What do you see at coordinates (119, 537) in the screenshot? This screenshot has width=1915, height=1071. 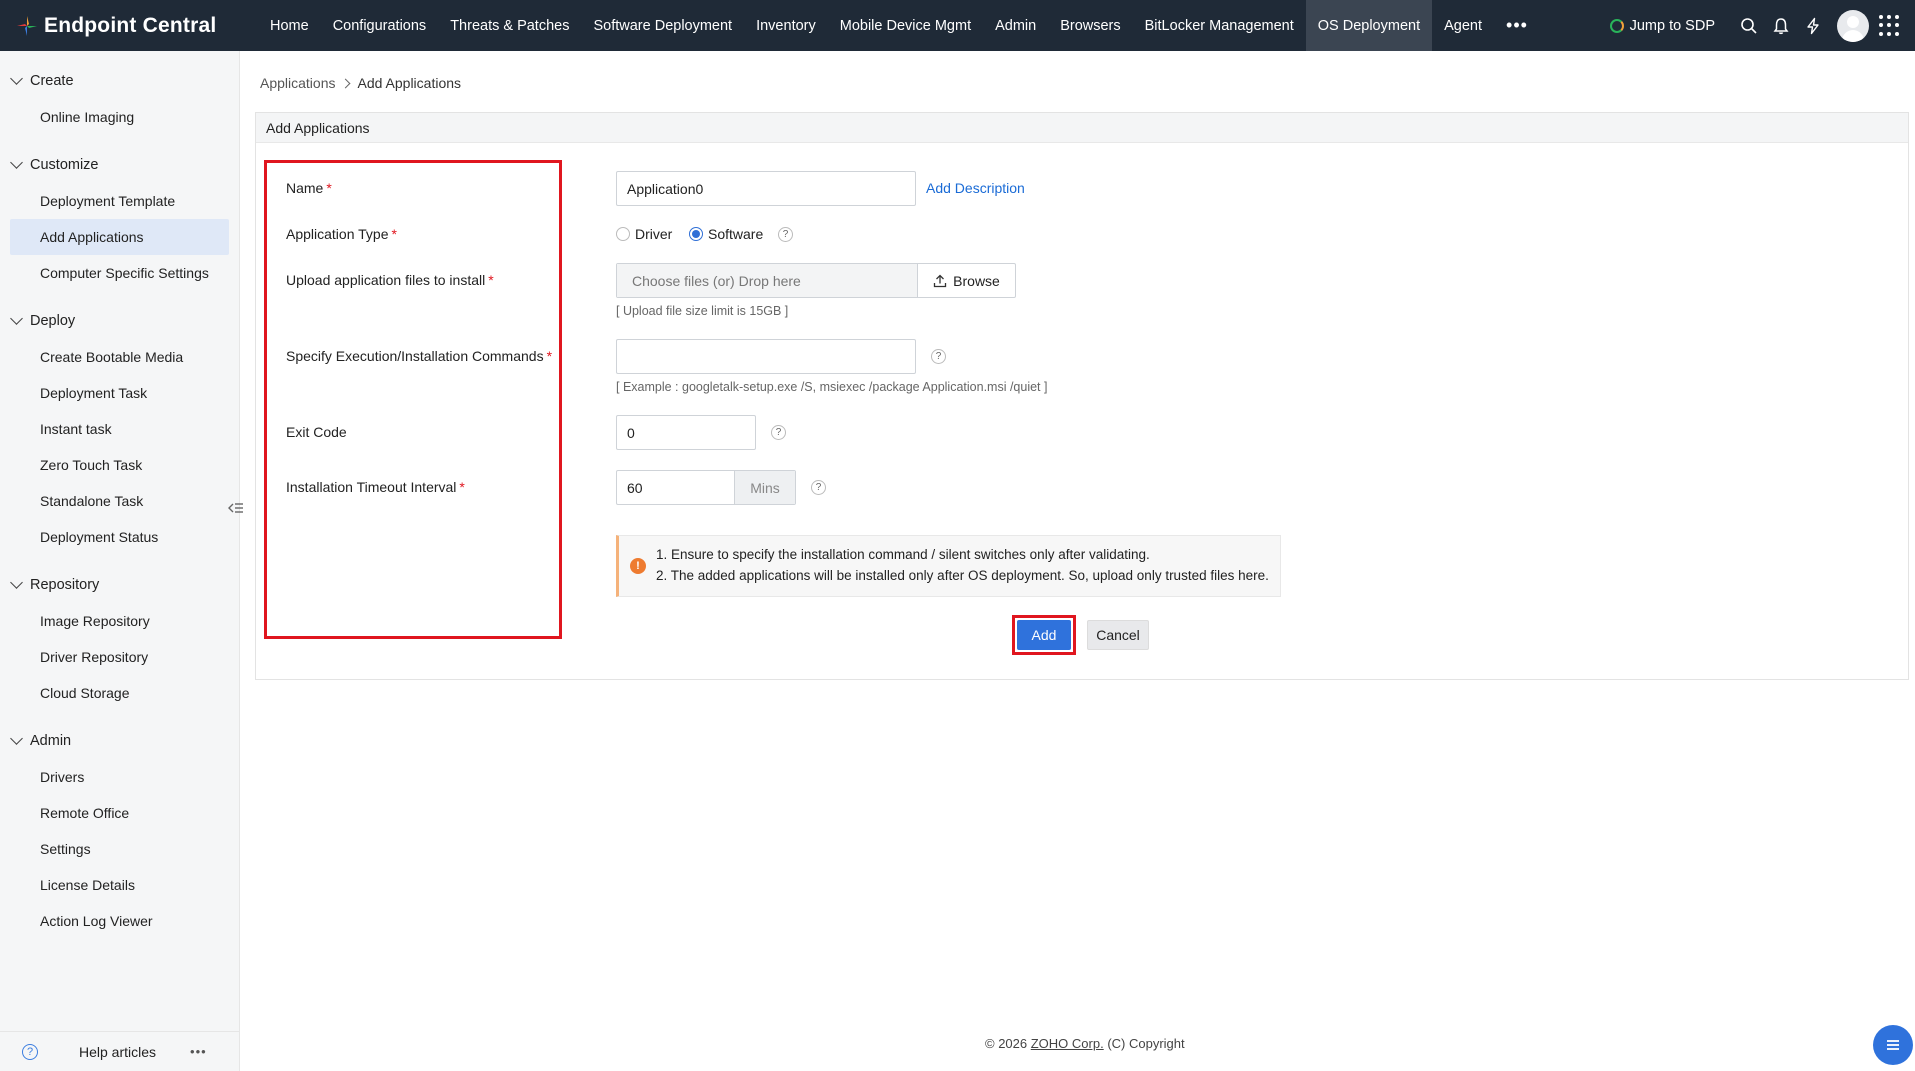 I see `sidebar-item-deployment-status: Deployment Status` at bounding box center [119, 537].